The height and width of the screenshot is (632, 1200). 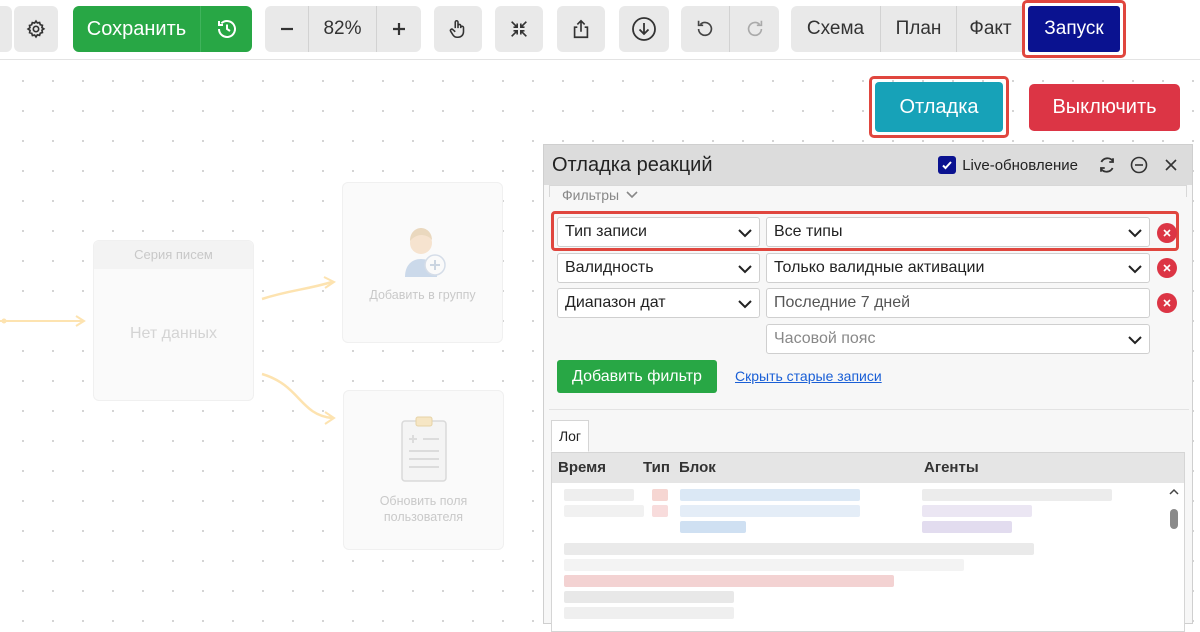 I want to click on minus-circle-icon, so click(x=1139, y=165).